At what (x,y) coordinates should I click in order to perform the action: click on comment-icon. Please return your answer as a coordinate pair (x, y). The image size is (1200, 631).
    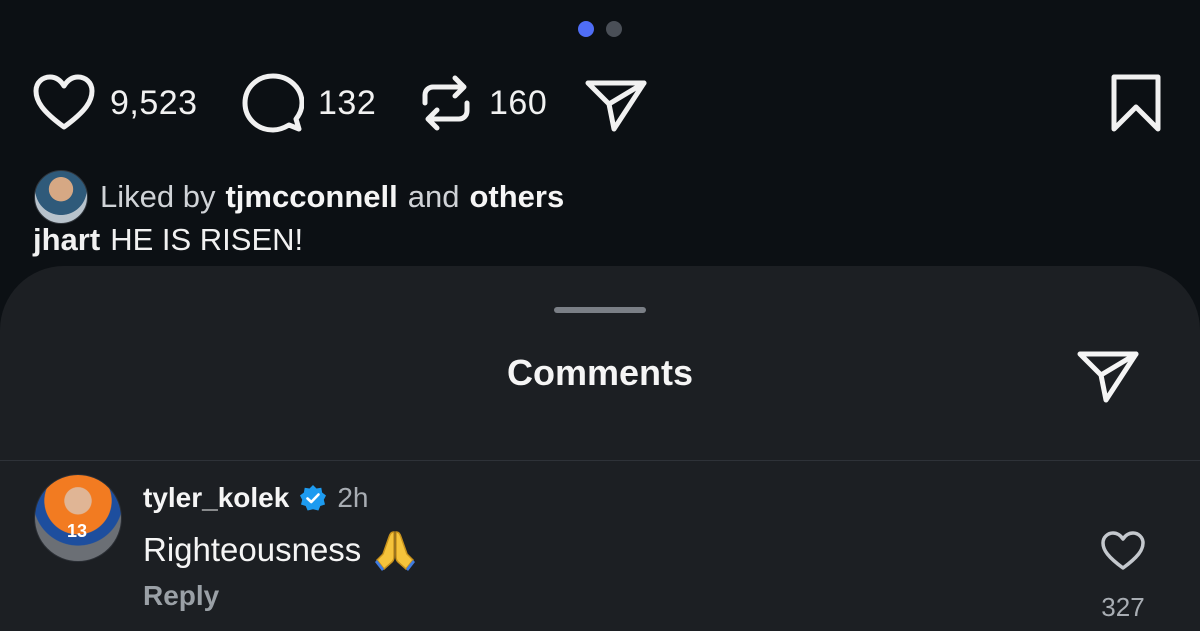
    Looking at the image, I should click on (273, 103).